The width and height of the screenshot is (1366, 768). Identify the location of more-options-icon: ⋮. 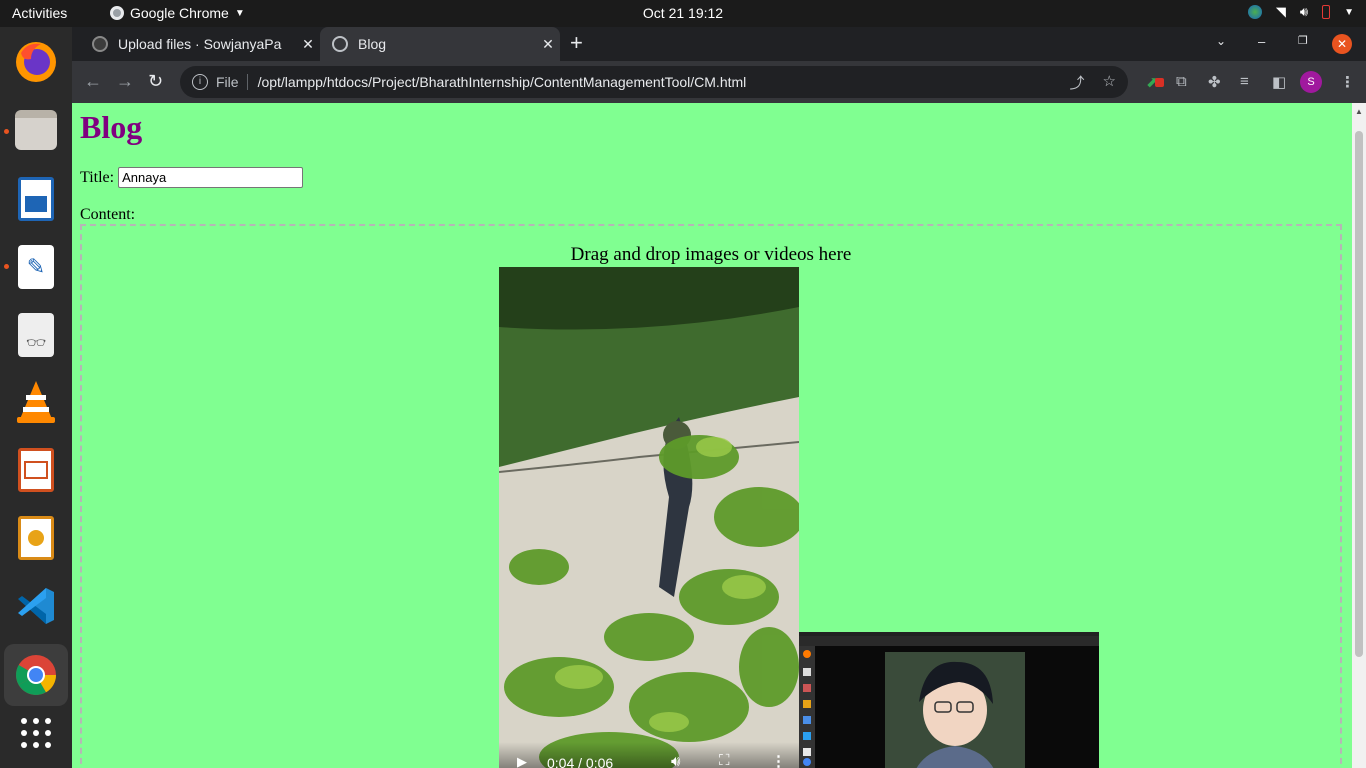
(778, 760).